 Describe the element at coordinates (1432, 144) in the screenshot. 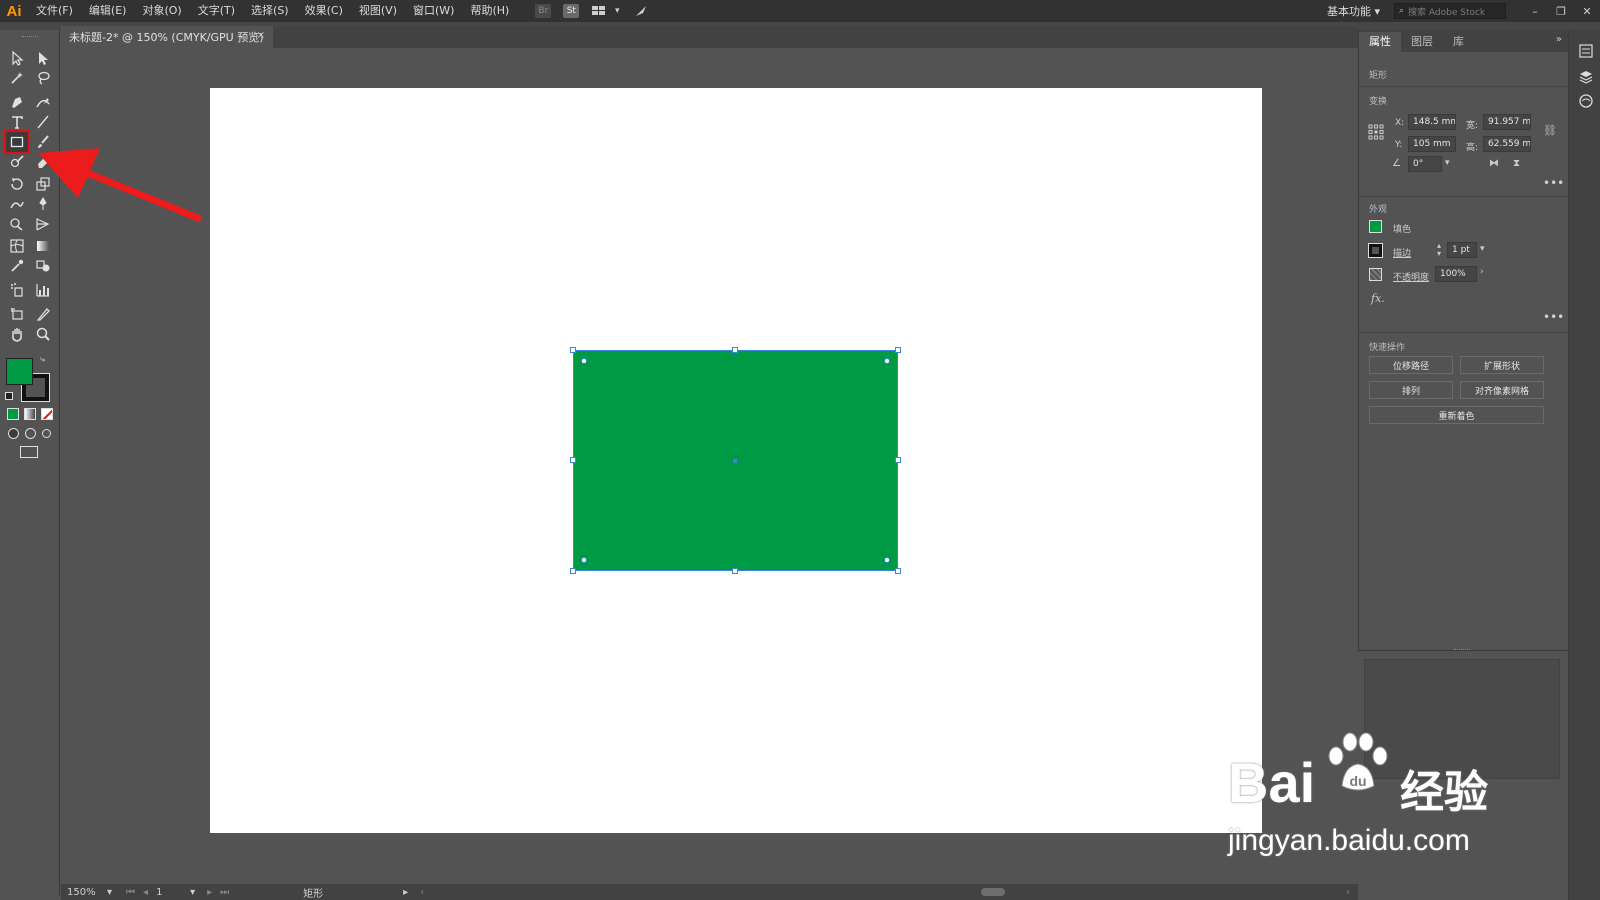

I see `y-position-field: 105 mm` at that location.